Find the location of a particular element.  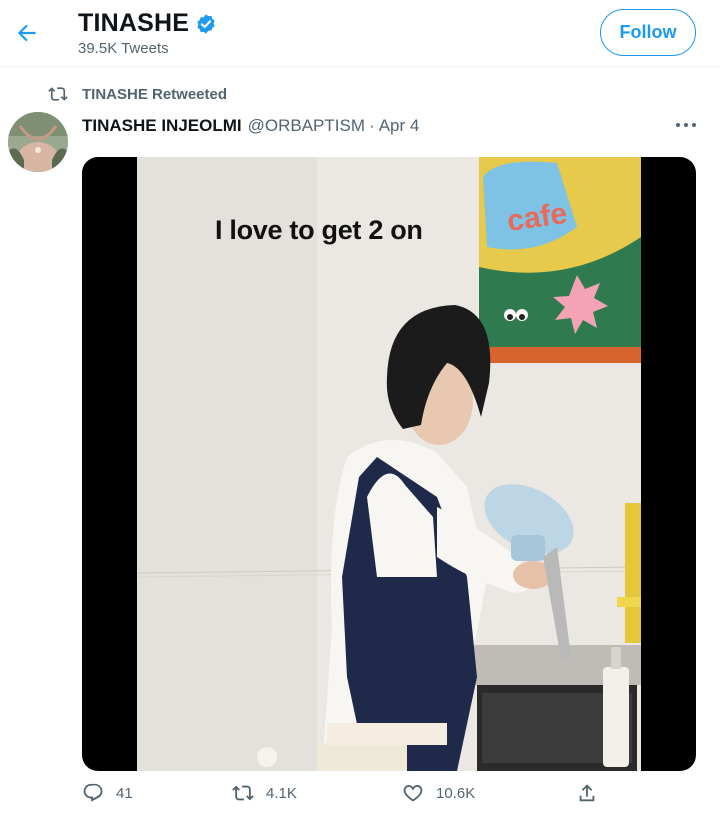

tweet-action-bar: 41 4.1K 10.6K is located at coordinates (360, 800).